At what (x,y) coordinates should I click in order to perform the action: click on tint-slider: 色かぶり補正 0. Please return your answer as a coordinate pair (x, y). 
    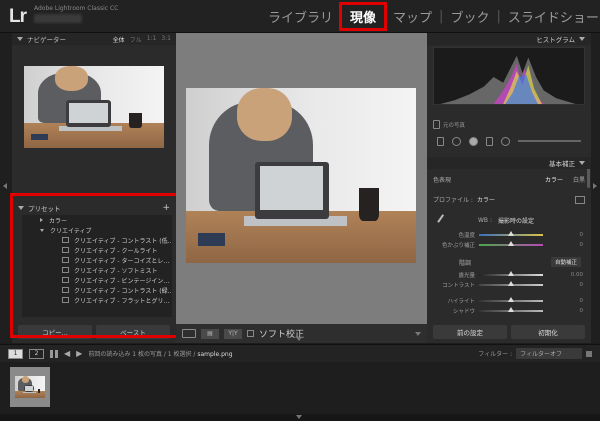
    Looking at the image, I should click on (509, 245).